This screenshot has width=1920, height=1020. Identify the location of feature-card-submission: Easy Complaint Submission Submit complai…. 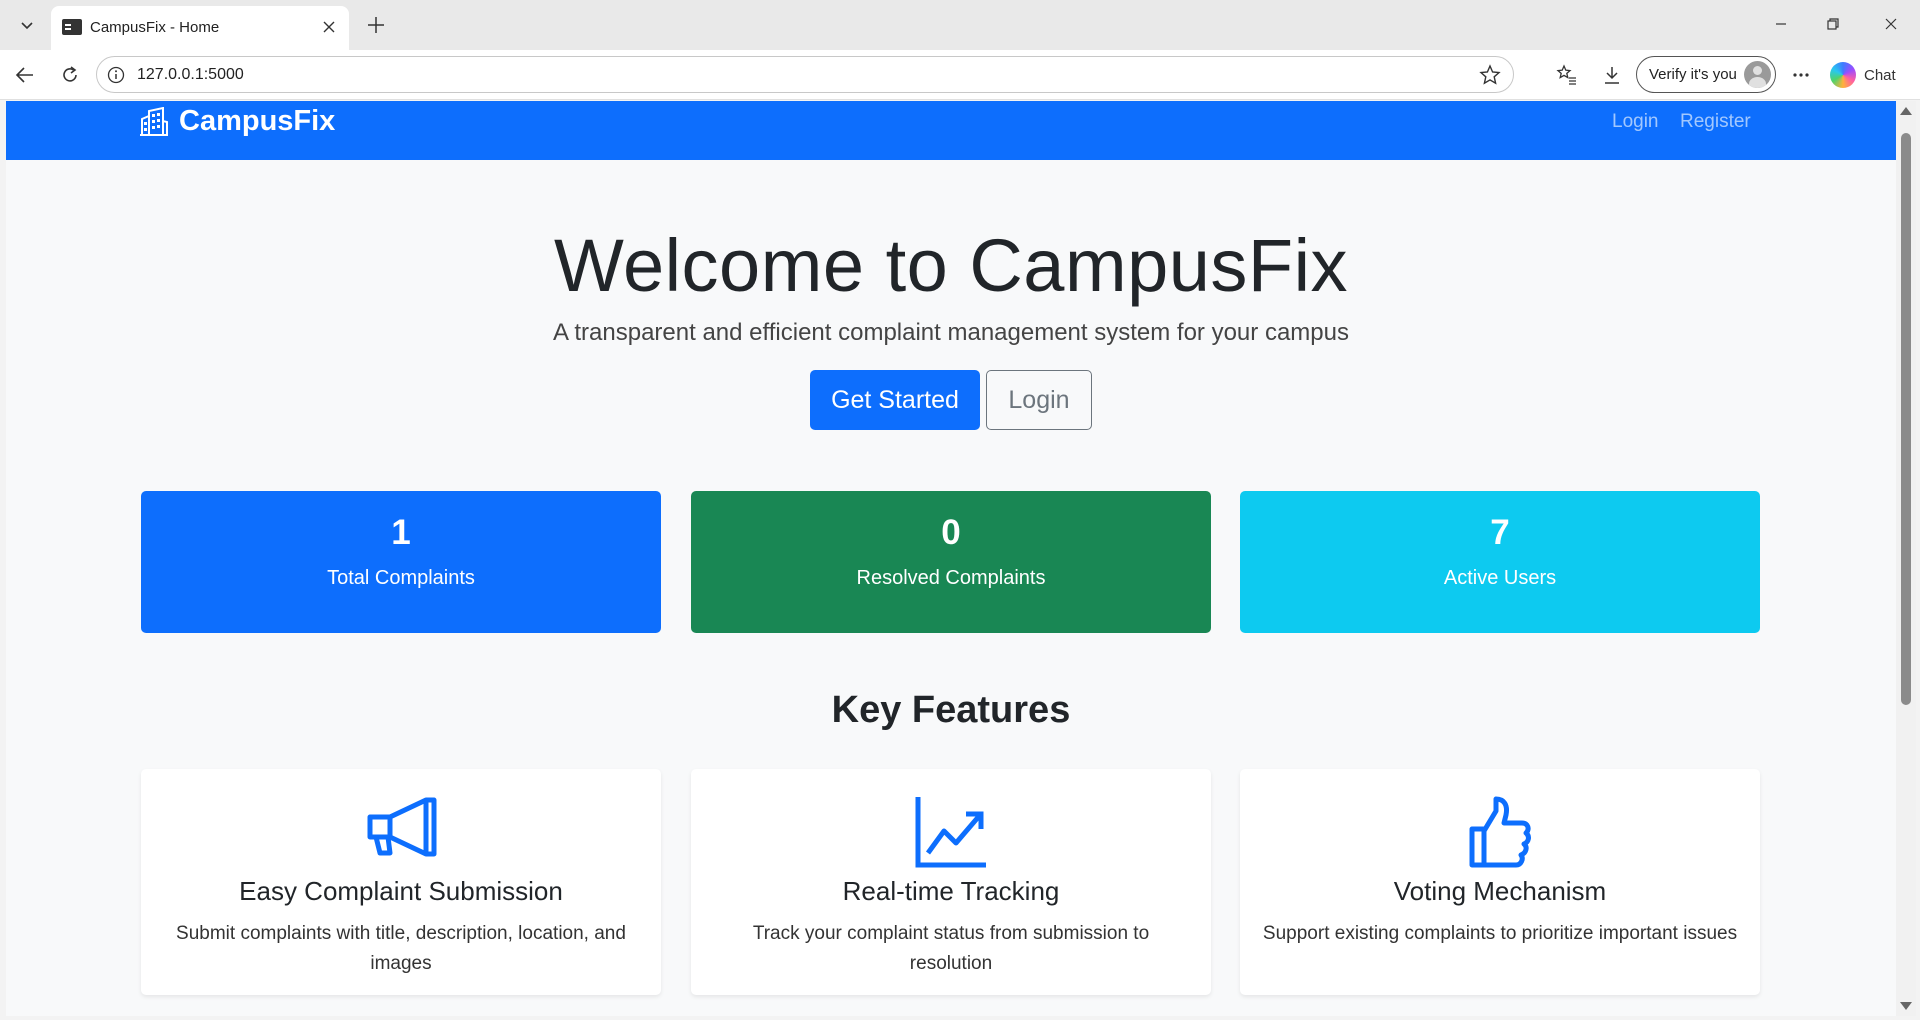
(401, 882).